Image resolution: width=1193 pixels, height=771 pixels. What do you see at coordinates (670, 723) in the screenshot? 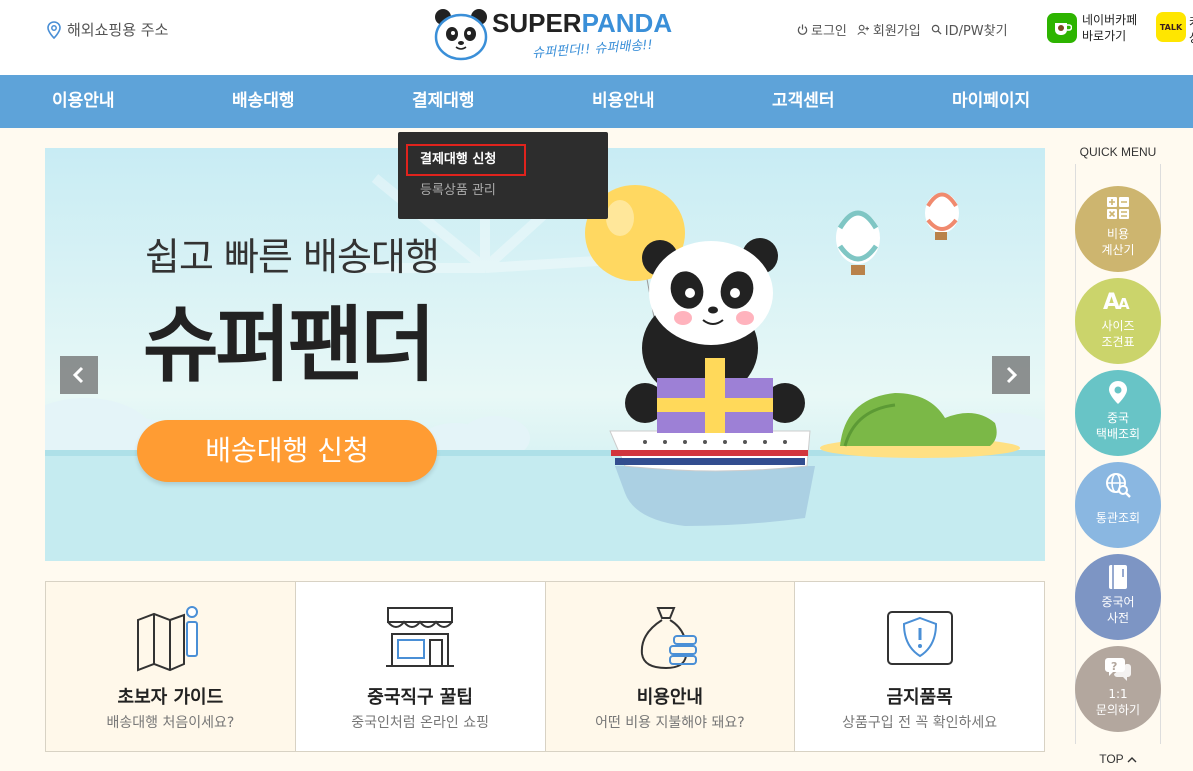
I see `feature-desc: 어떤 비용 지불해야 돼요?` at bounding box center [670, 723].